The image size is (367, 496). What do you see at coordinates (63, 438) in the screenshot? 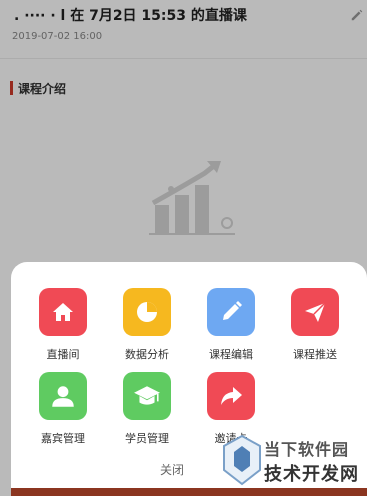
I see `menu-item-label: 嘉宾管理` at bounding box center [63, 438].